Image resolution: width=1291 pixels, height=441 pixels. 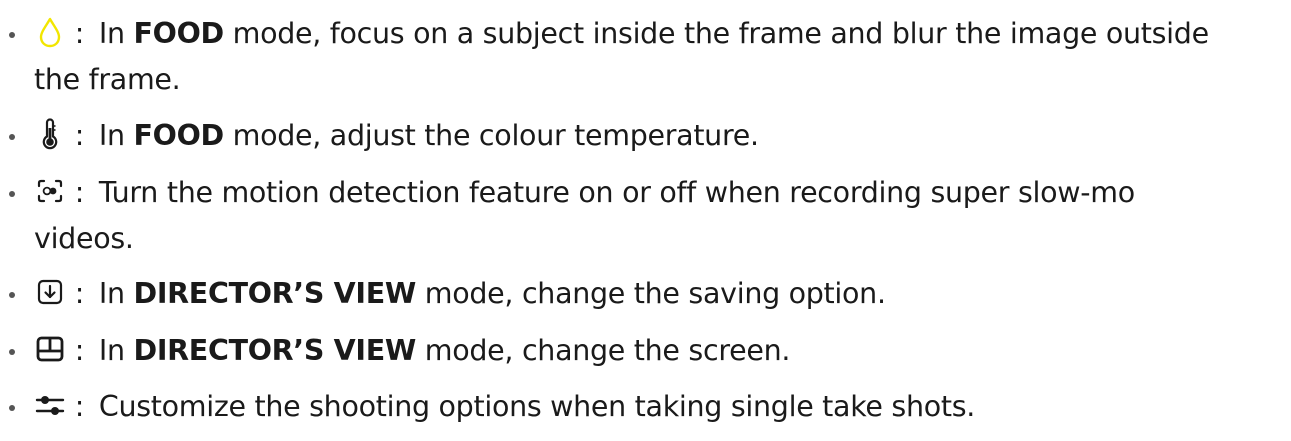 What do you see at coordinates (607, 350) in the screenshot?
I see `item-text: mode, change the screen.` at bounding box center [607, 350].